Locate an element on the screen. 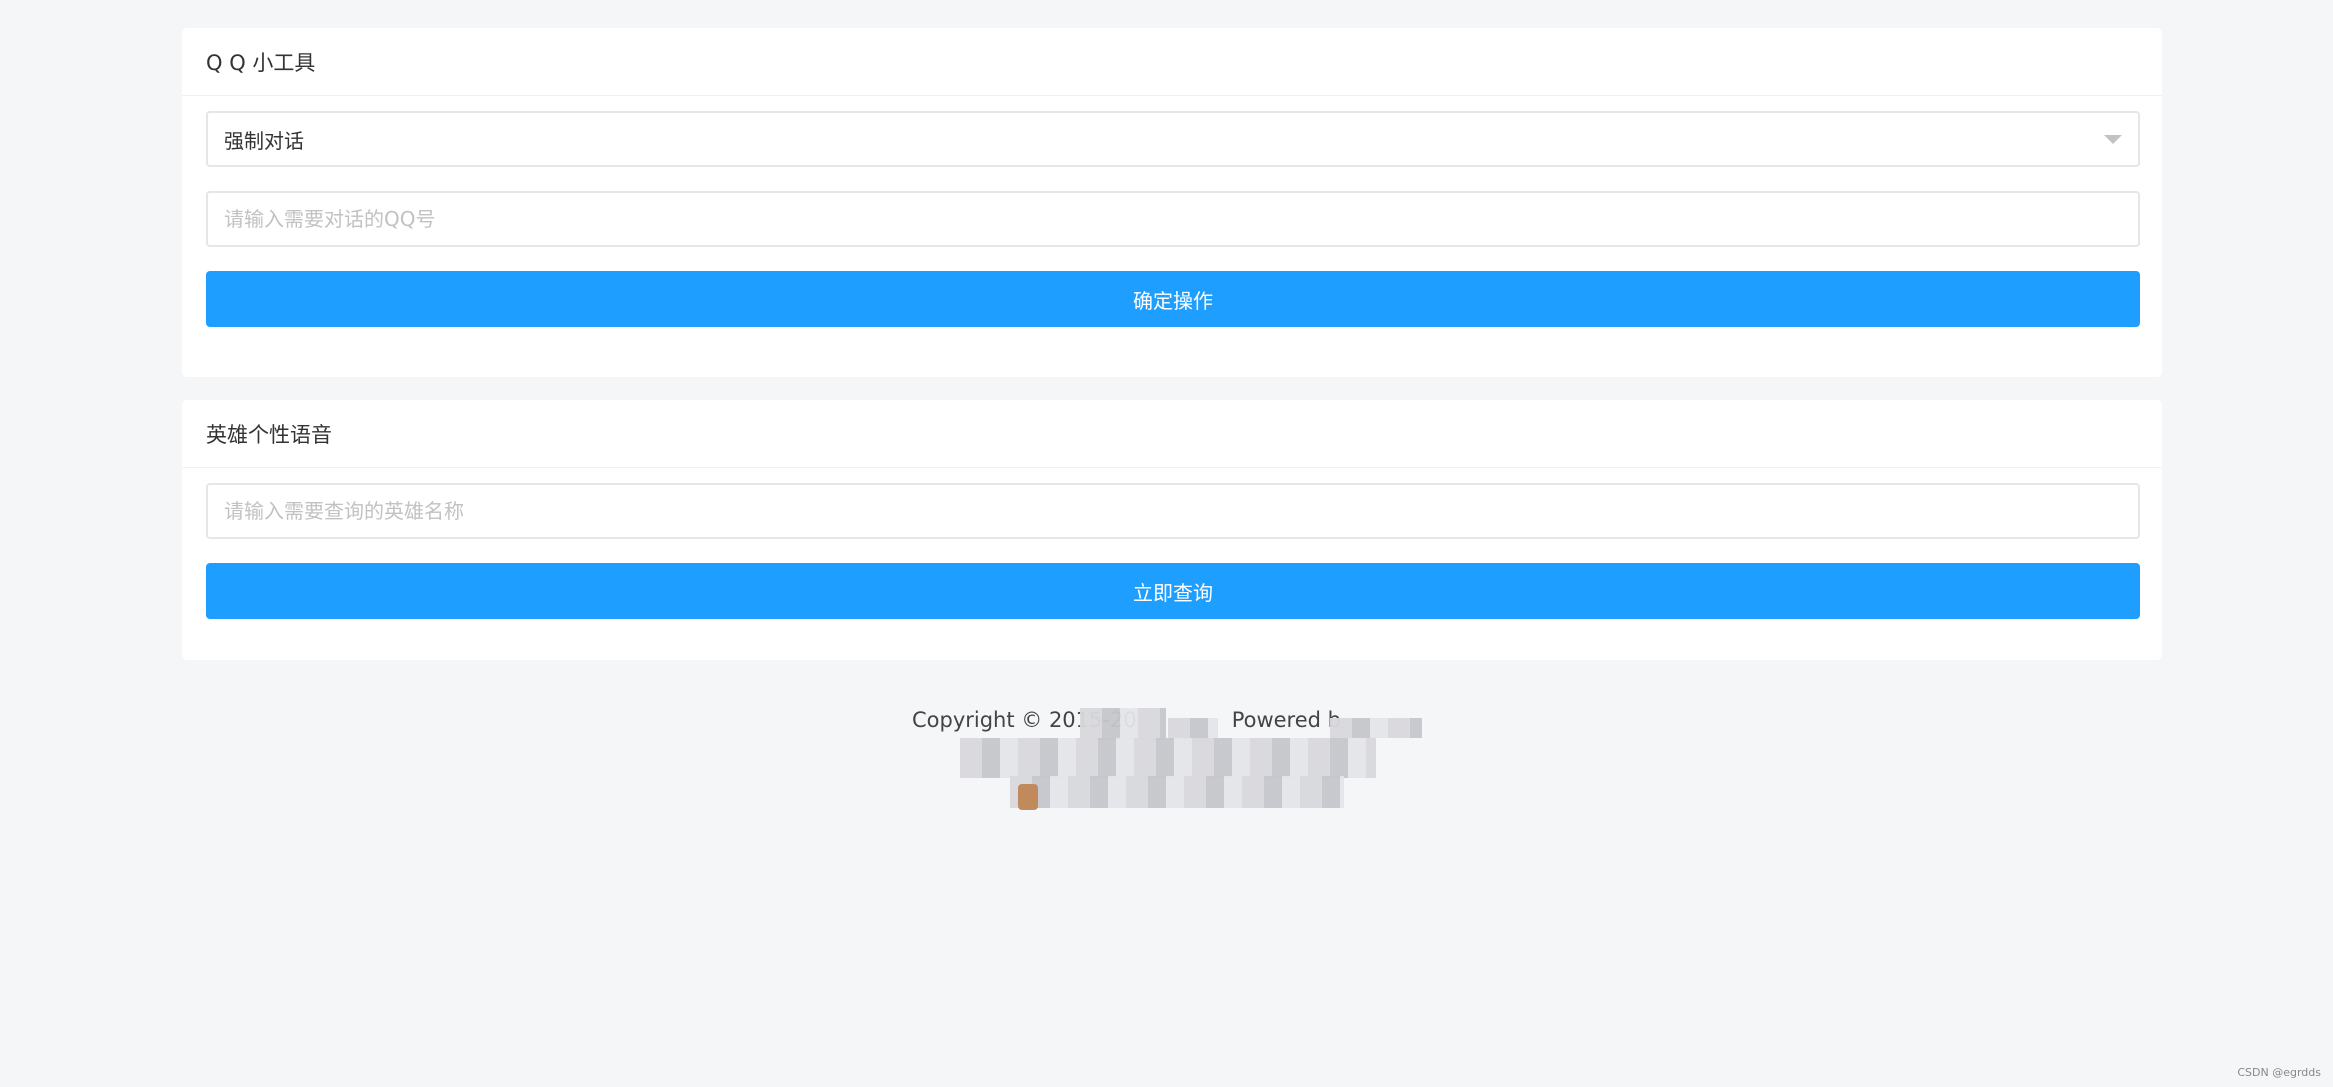  chevron-down-icon is located at coordinates (2113, 139).